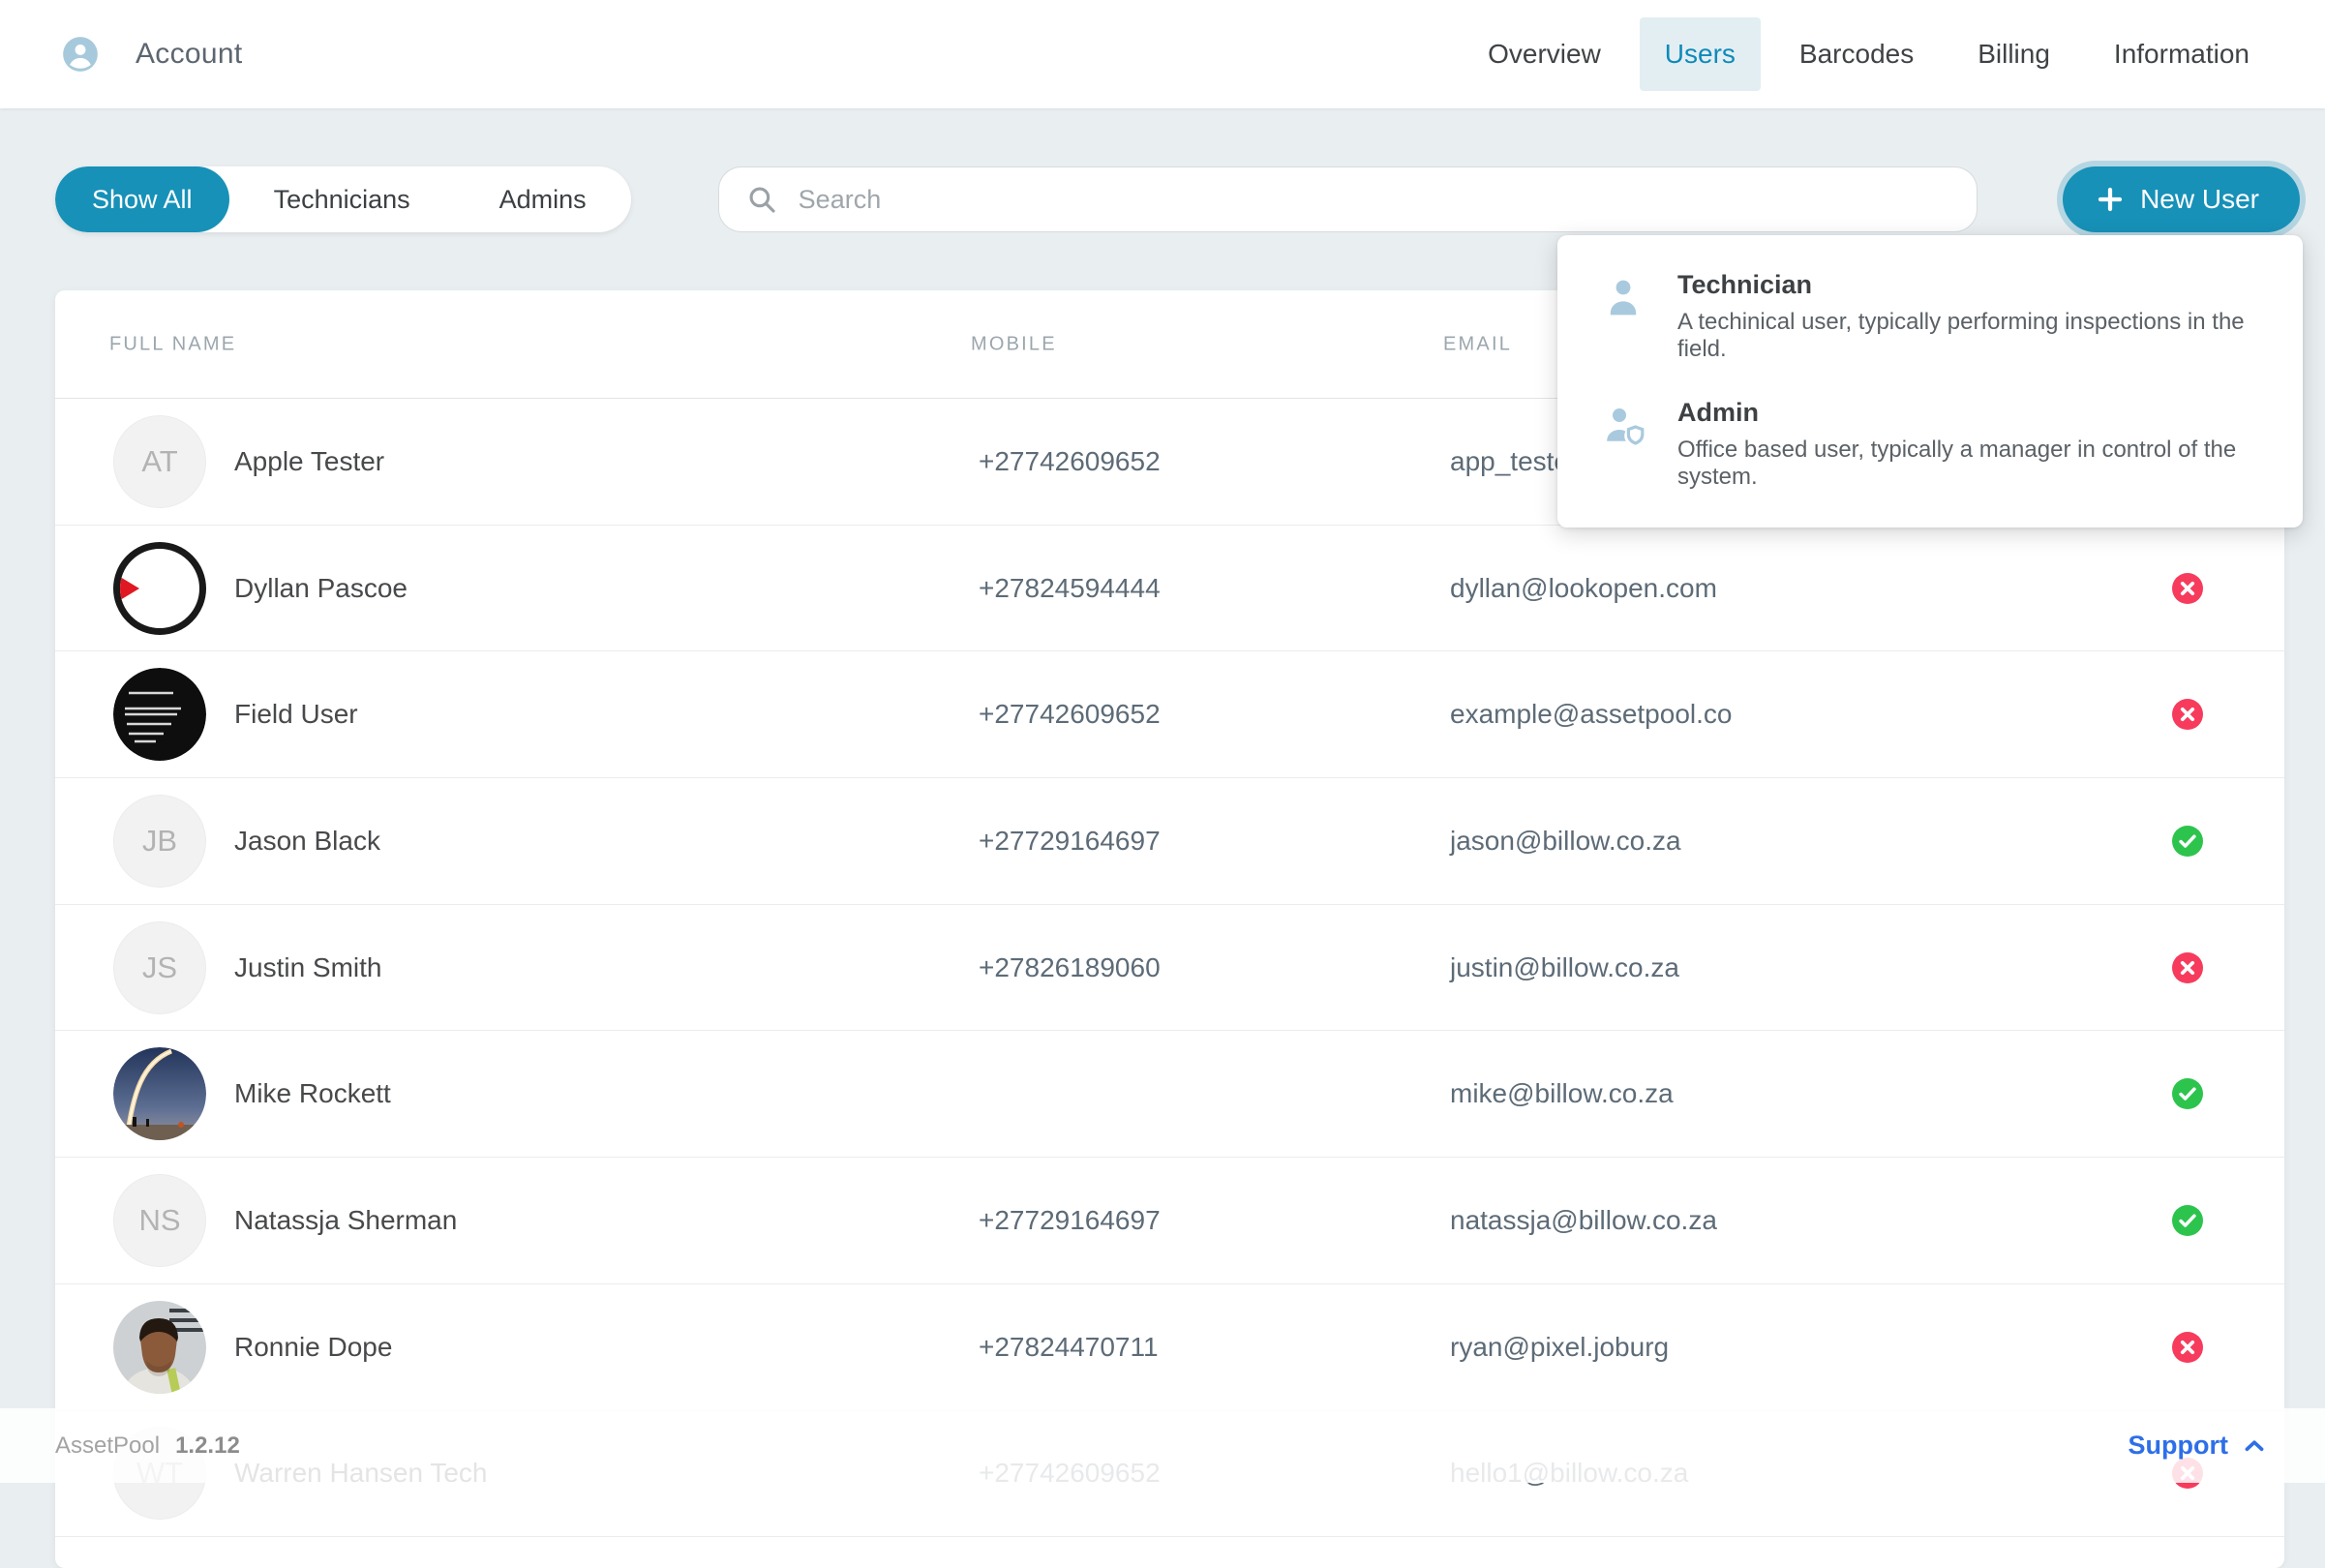 The height and width of the screenshot is (1568, 2325). I want to click on search, so click(1348, 199).